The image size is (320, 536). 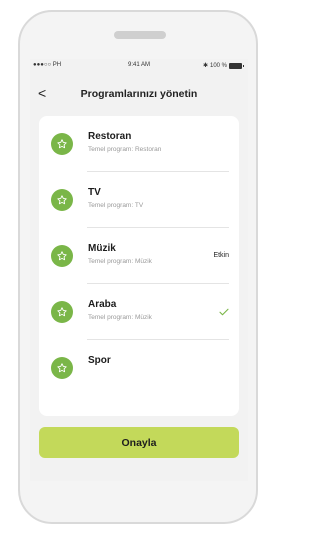 What do you see at coordinates (140, 35) in the screenshot?
I see `phone-speaker` at bounding box center [140, 35].